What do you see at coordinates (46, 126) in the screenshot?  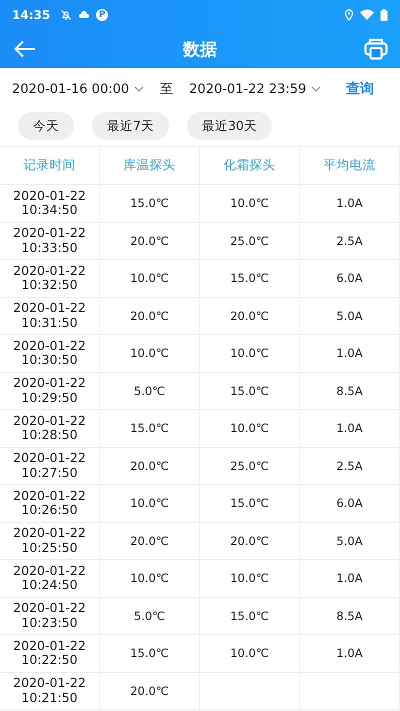 I see `date-range-chip: 今天` at bounding box center [46, 126].